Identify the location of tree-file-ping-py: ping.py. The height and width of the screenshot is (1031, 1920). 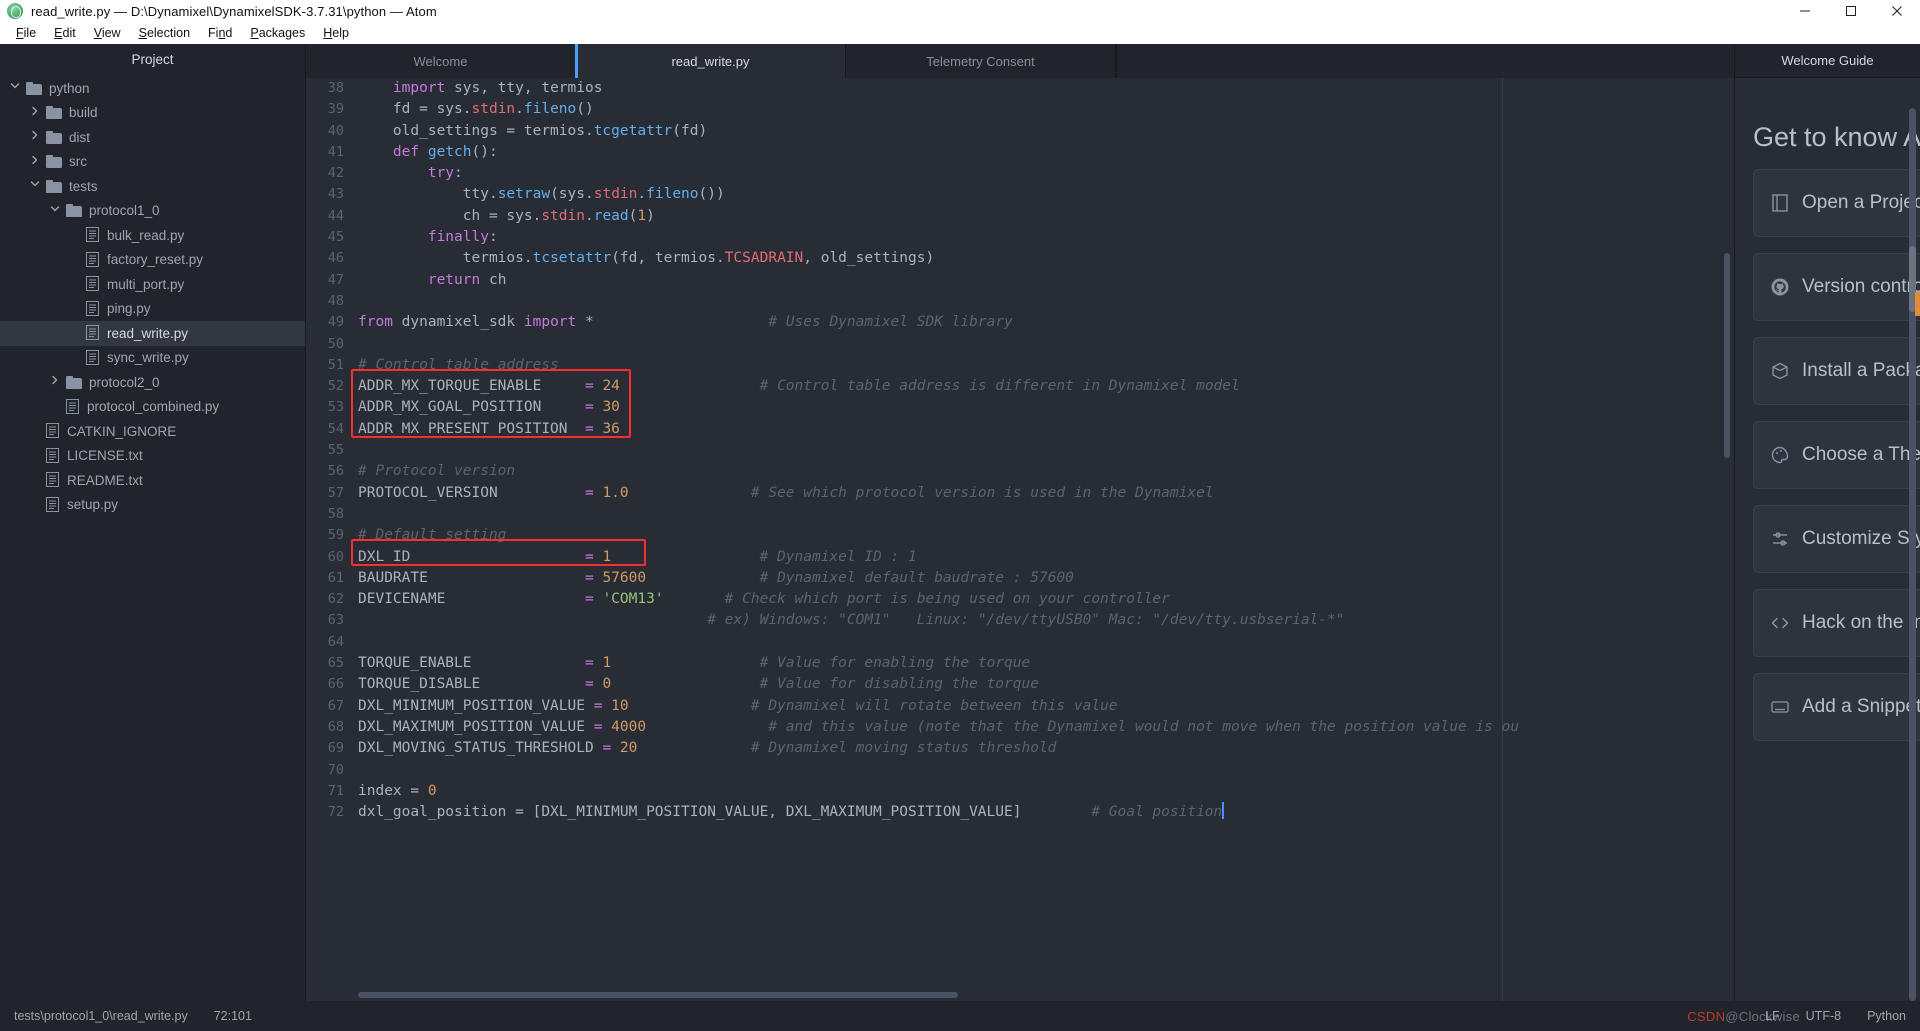
(152, 309).